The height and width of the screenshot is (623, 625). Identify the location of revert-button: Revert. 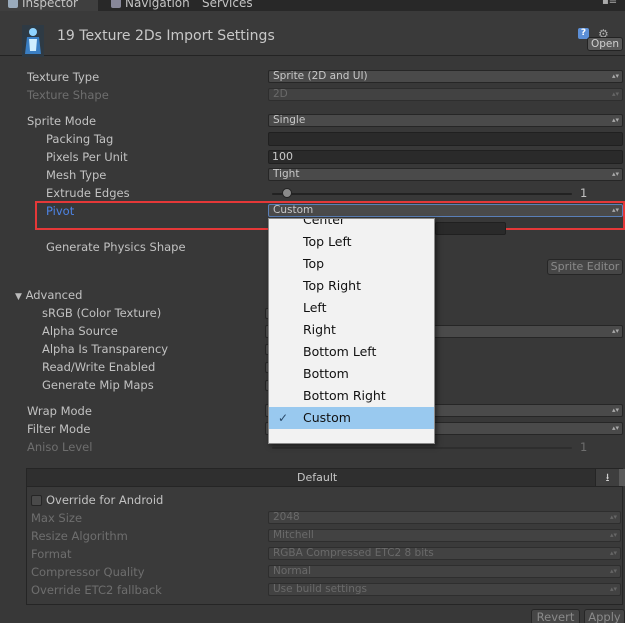
(555, 616).